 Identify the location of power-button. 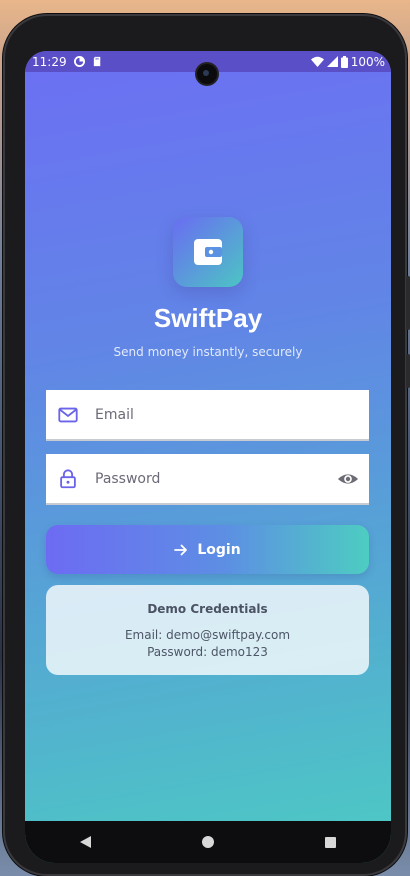
(408, 371).